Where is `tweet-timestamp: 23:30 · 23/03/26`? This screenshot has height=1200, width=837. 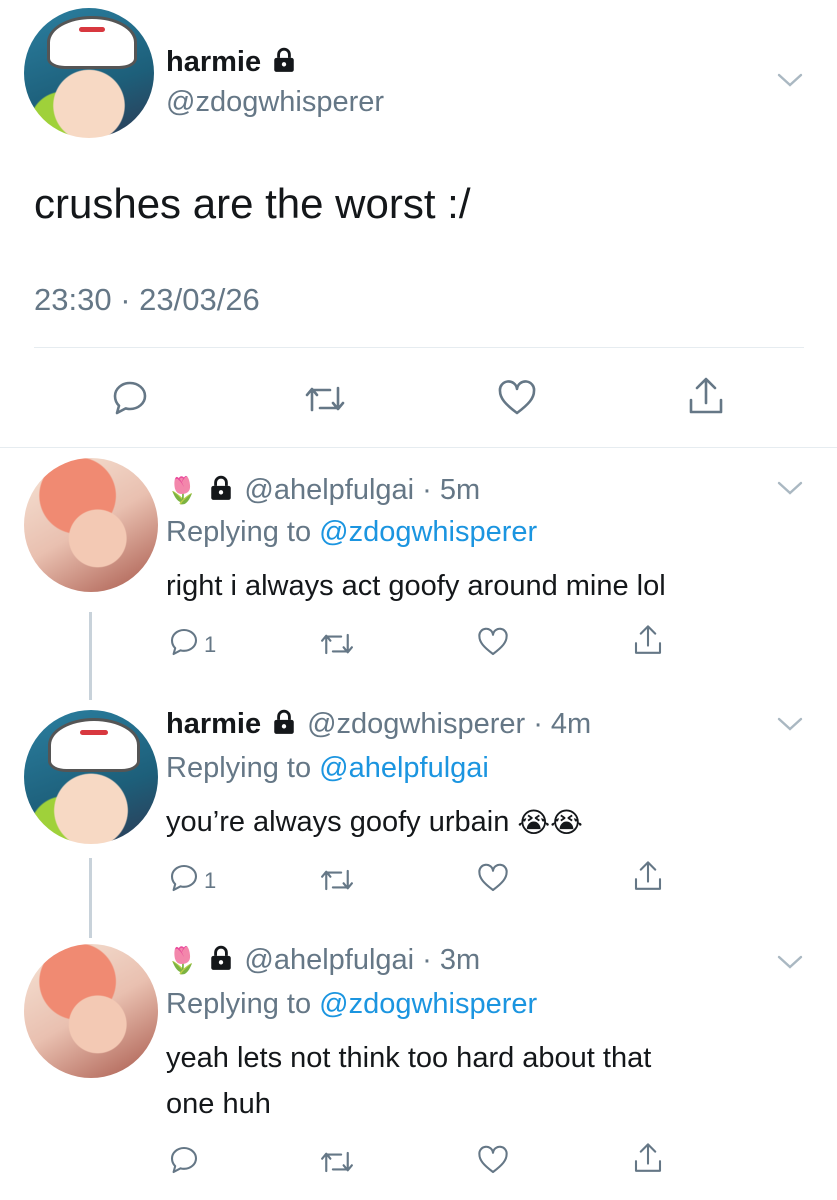 tweet-timestamp: 23:30 · 23/03/26 is located at coordinates (147, 300).